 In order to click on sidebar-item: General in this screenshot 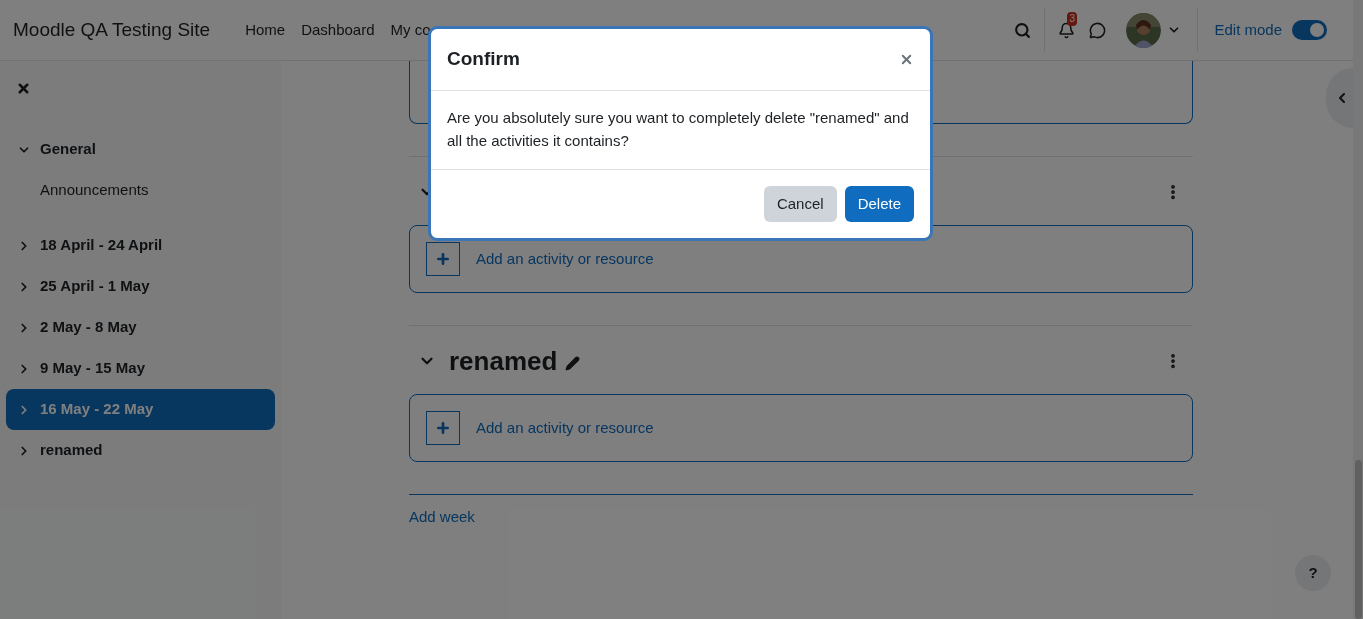, I will do `click(140, 149)`.